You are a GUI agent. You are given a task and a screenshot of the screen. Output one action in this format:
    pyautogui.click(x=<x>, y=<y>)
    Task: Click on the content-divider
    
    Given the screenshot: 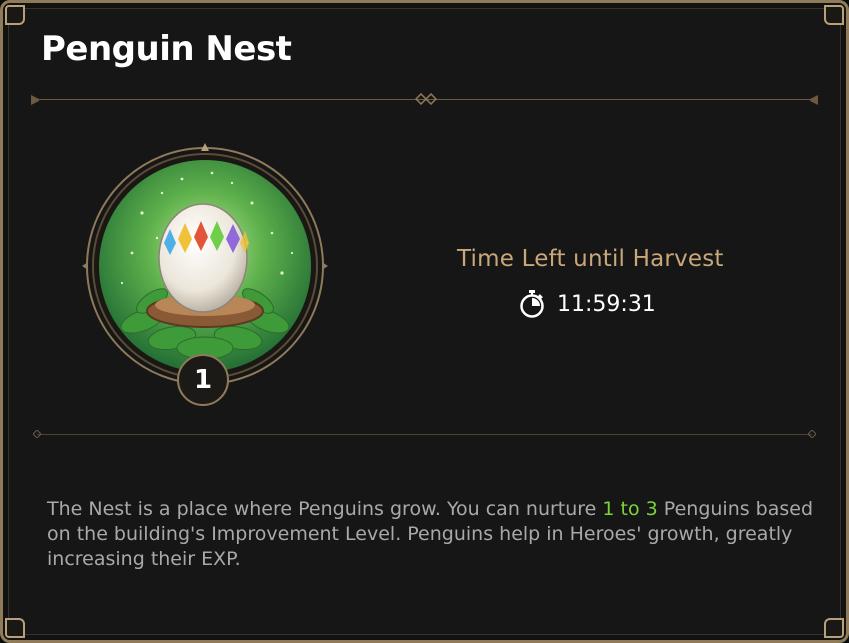 What is the action you would take?
    pyautogui.click(x=424, y=434)
    